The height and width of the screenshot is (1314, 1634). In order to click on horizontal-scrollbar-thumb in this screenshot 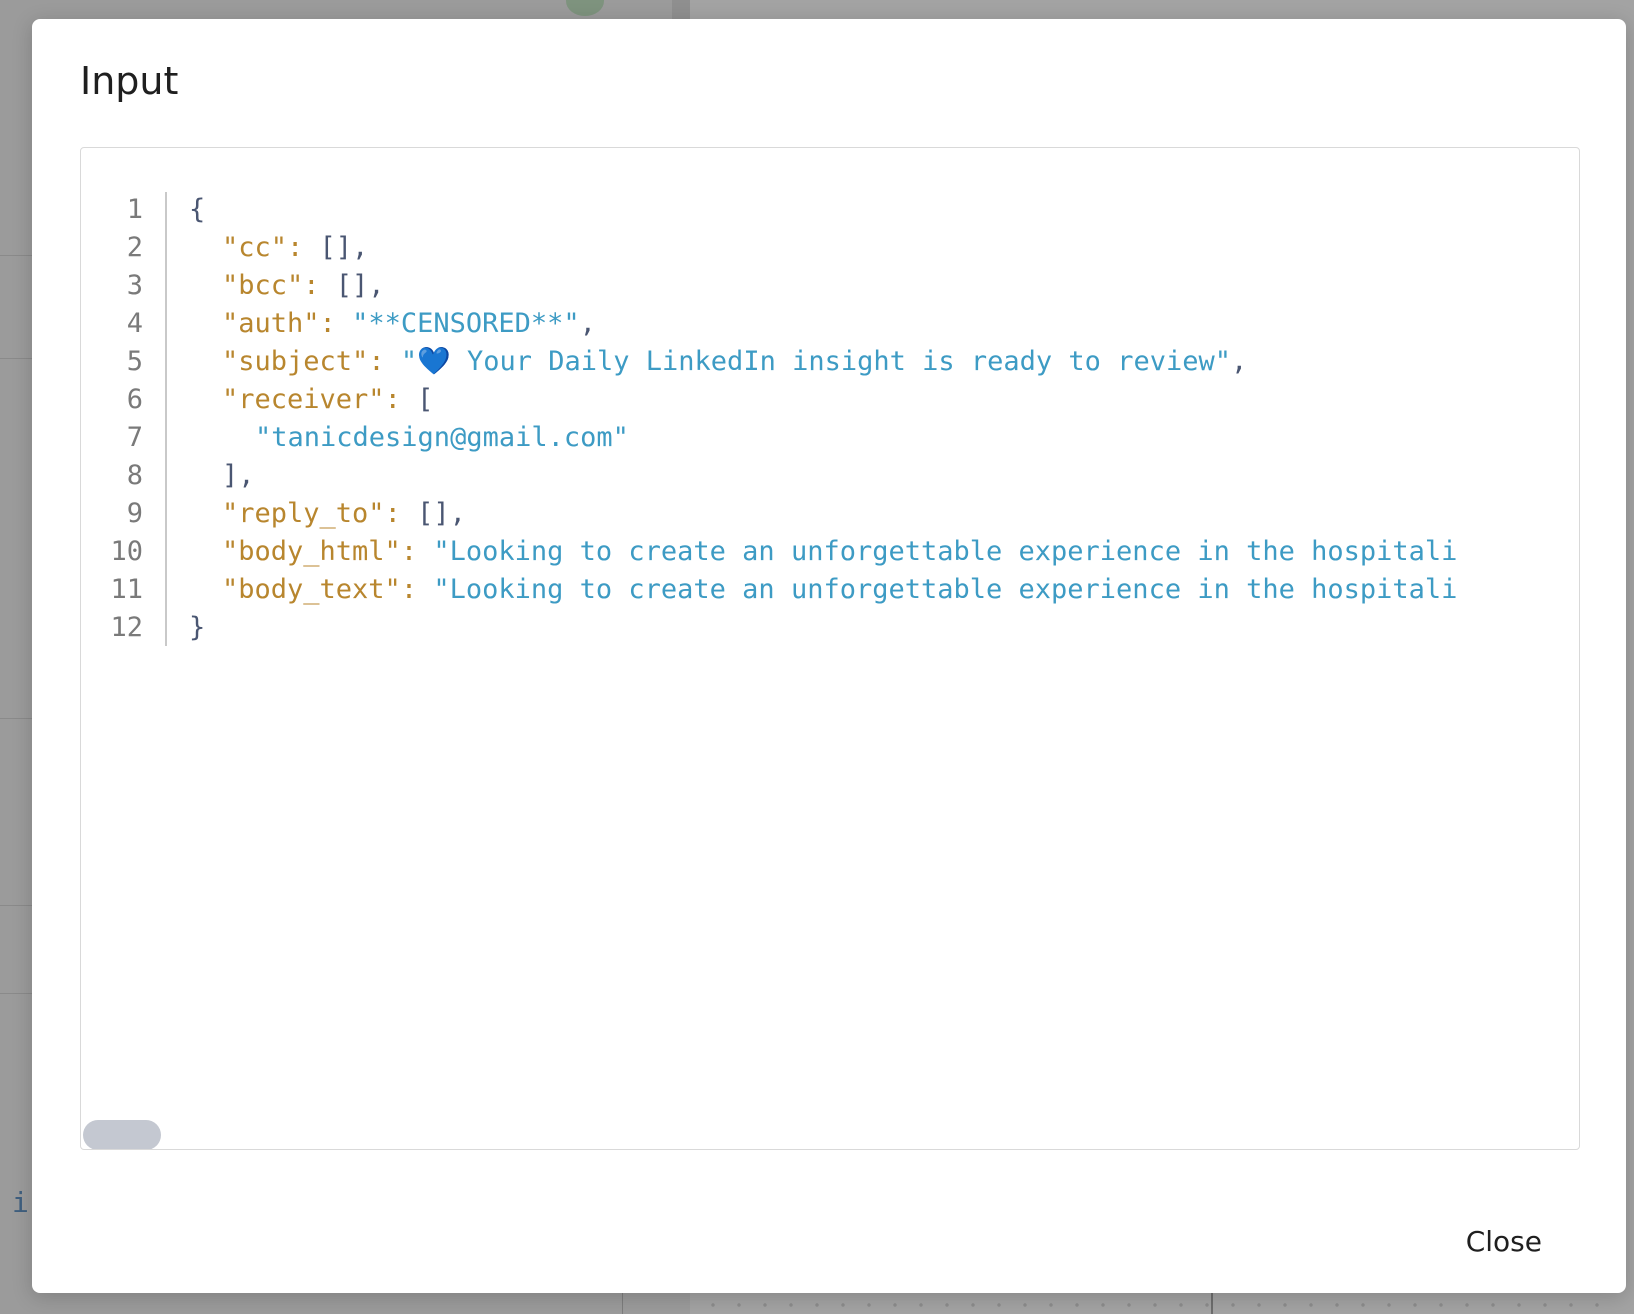, I will do `click(122, 1134)`.